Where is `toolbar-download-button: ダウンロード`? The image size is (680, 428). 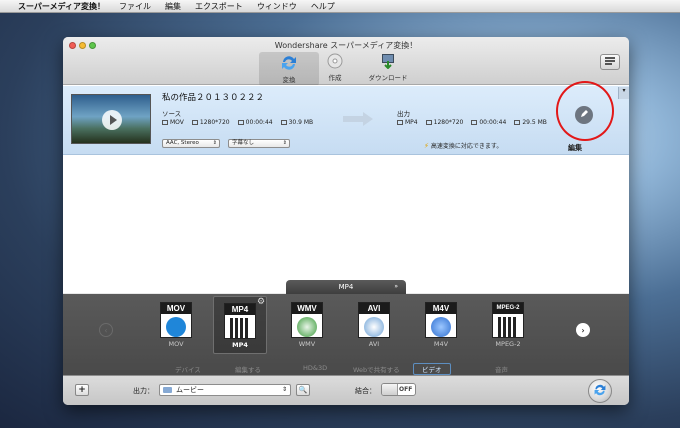
toolbar-download-button: ダウンロード is located at coordinates (388, 67).